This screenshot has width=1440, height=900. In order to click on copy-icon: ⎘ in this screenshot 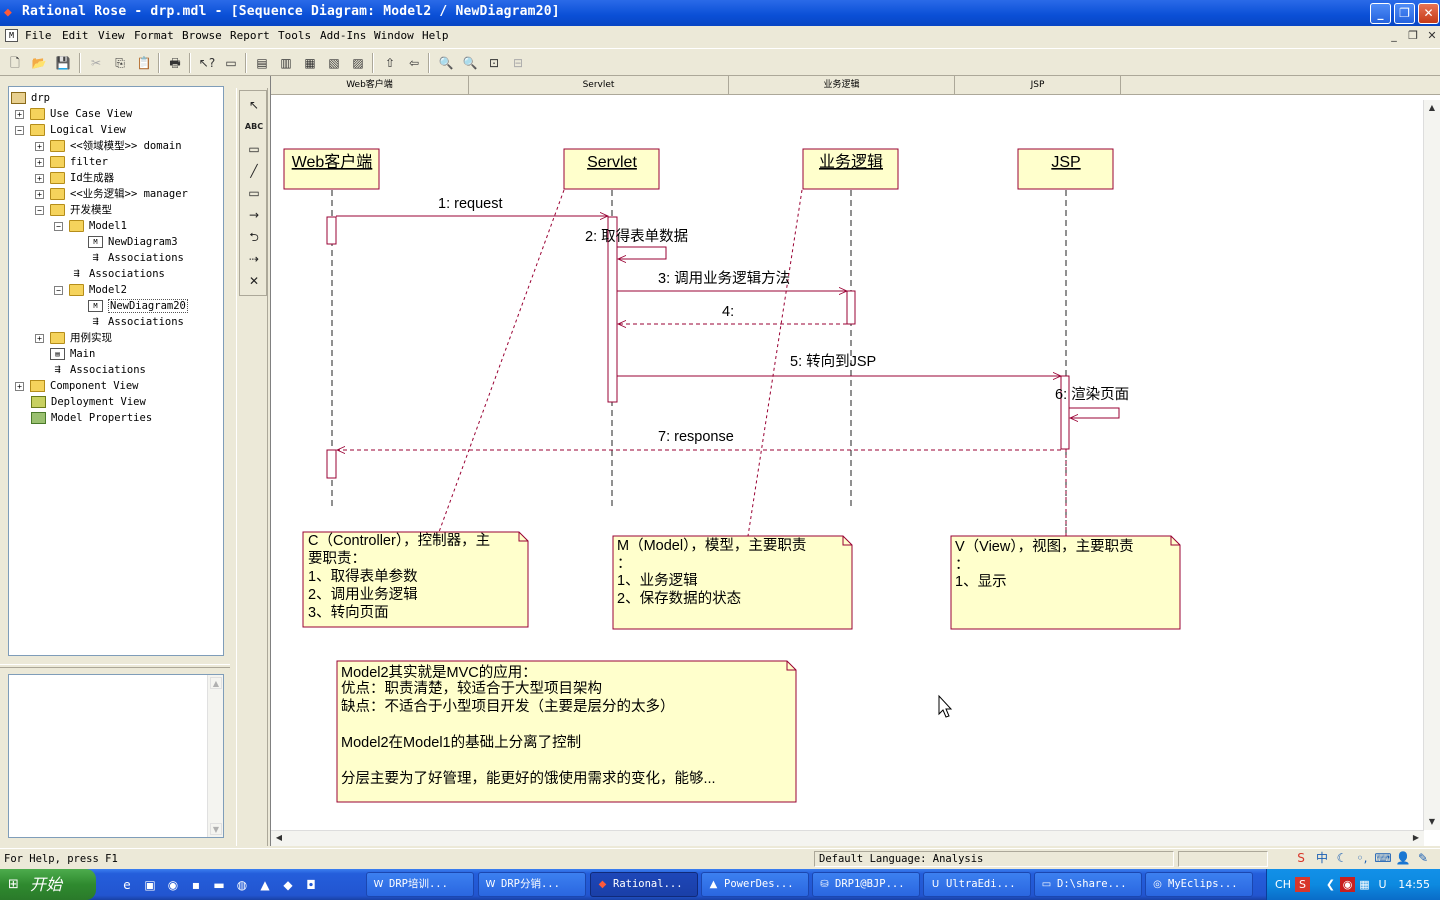, I will do `click(120, 63)`.